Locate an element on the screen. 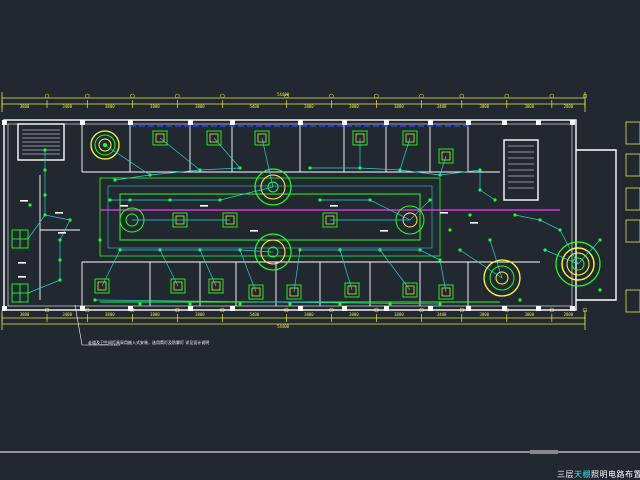  top-bay-dimension-1: 3400 is located at coordinates (67, 106).